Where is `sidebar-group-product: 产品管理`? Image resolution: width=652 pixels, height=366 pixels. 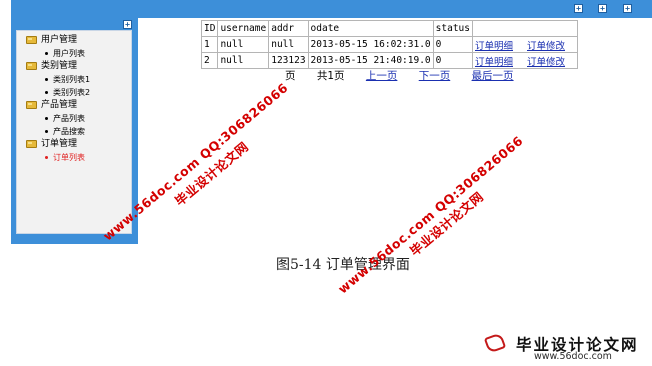 sidebar-group-product: 产品管理 is located at coordinates (58, 105).